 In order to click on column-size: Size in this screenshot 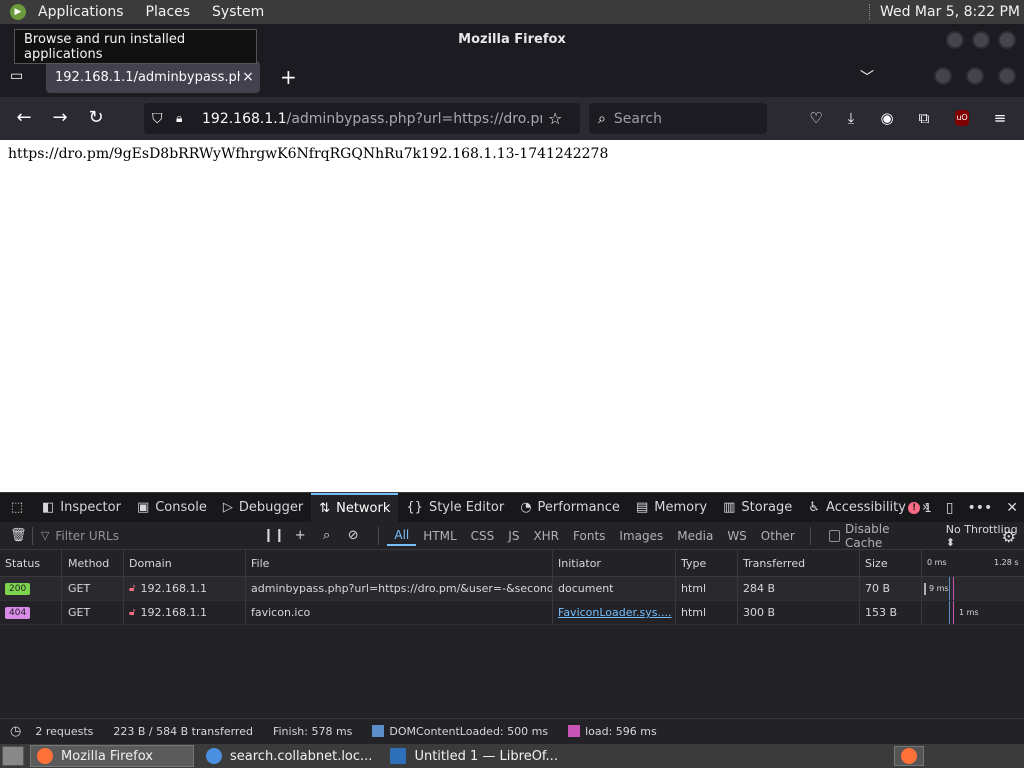, I will do `click(891, 563)`.